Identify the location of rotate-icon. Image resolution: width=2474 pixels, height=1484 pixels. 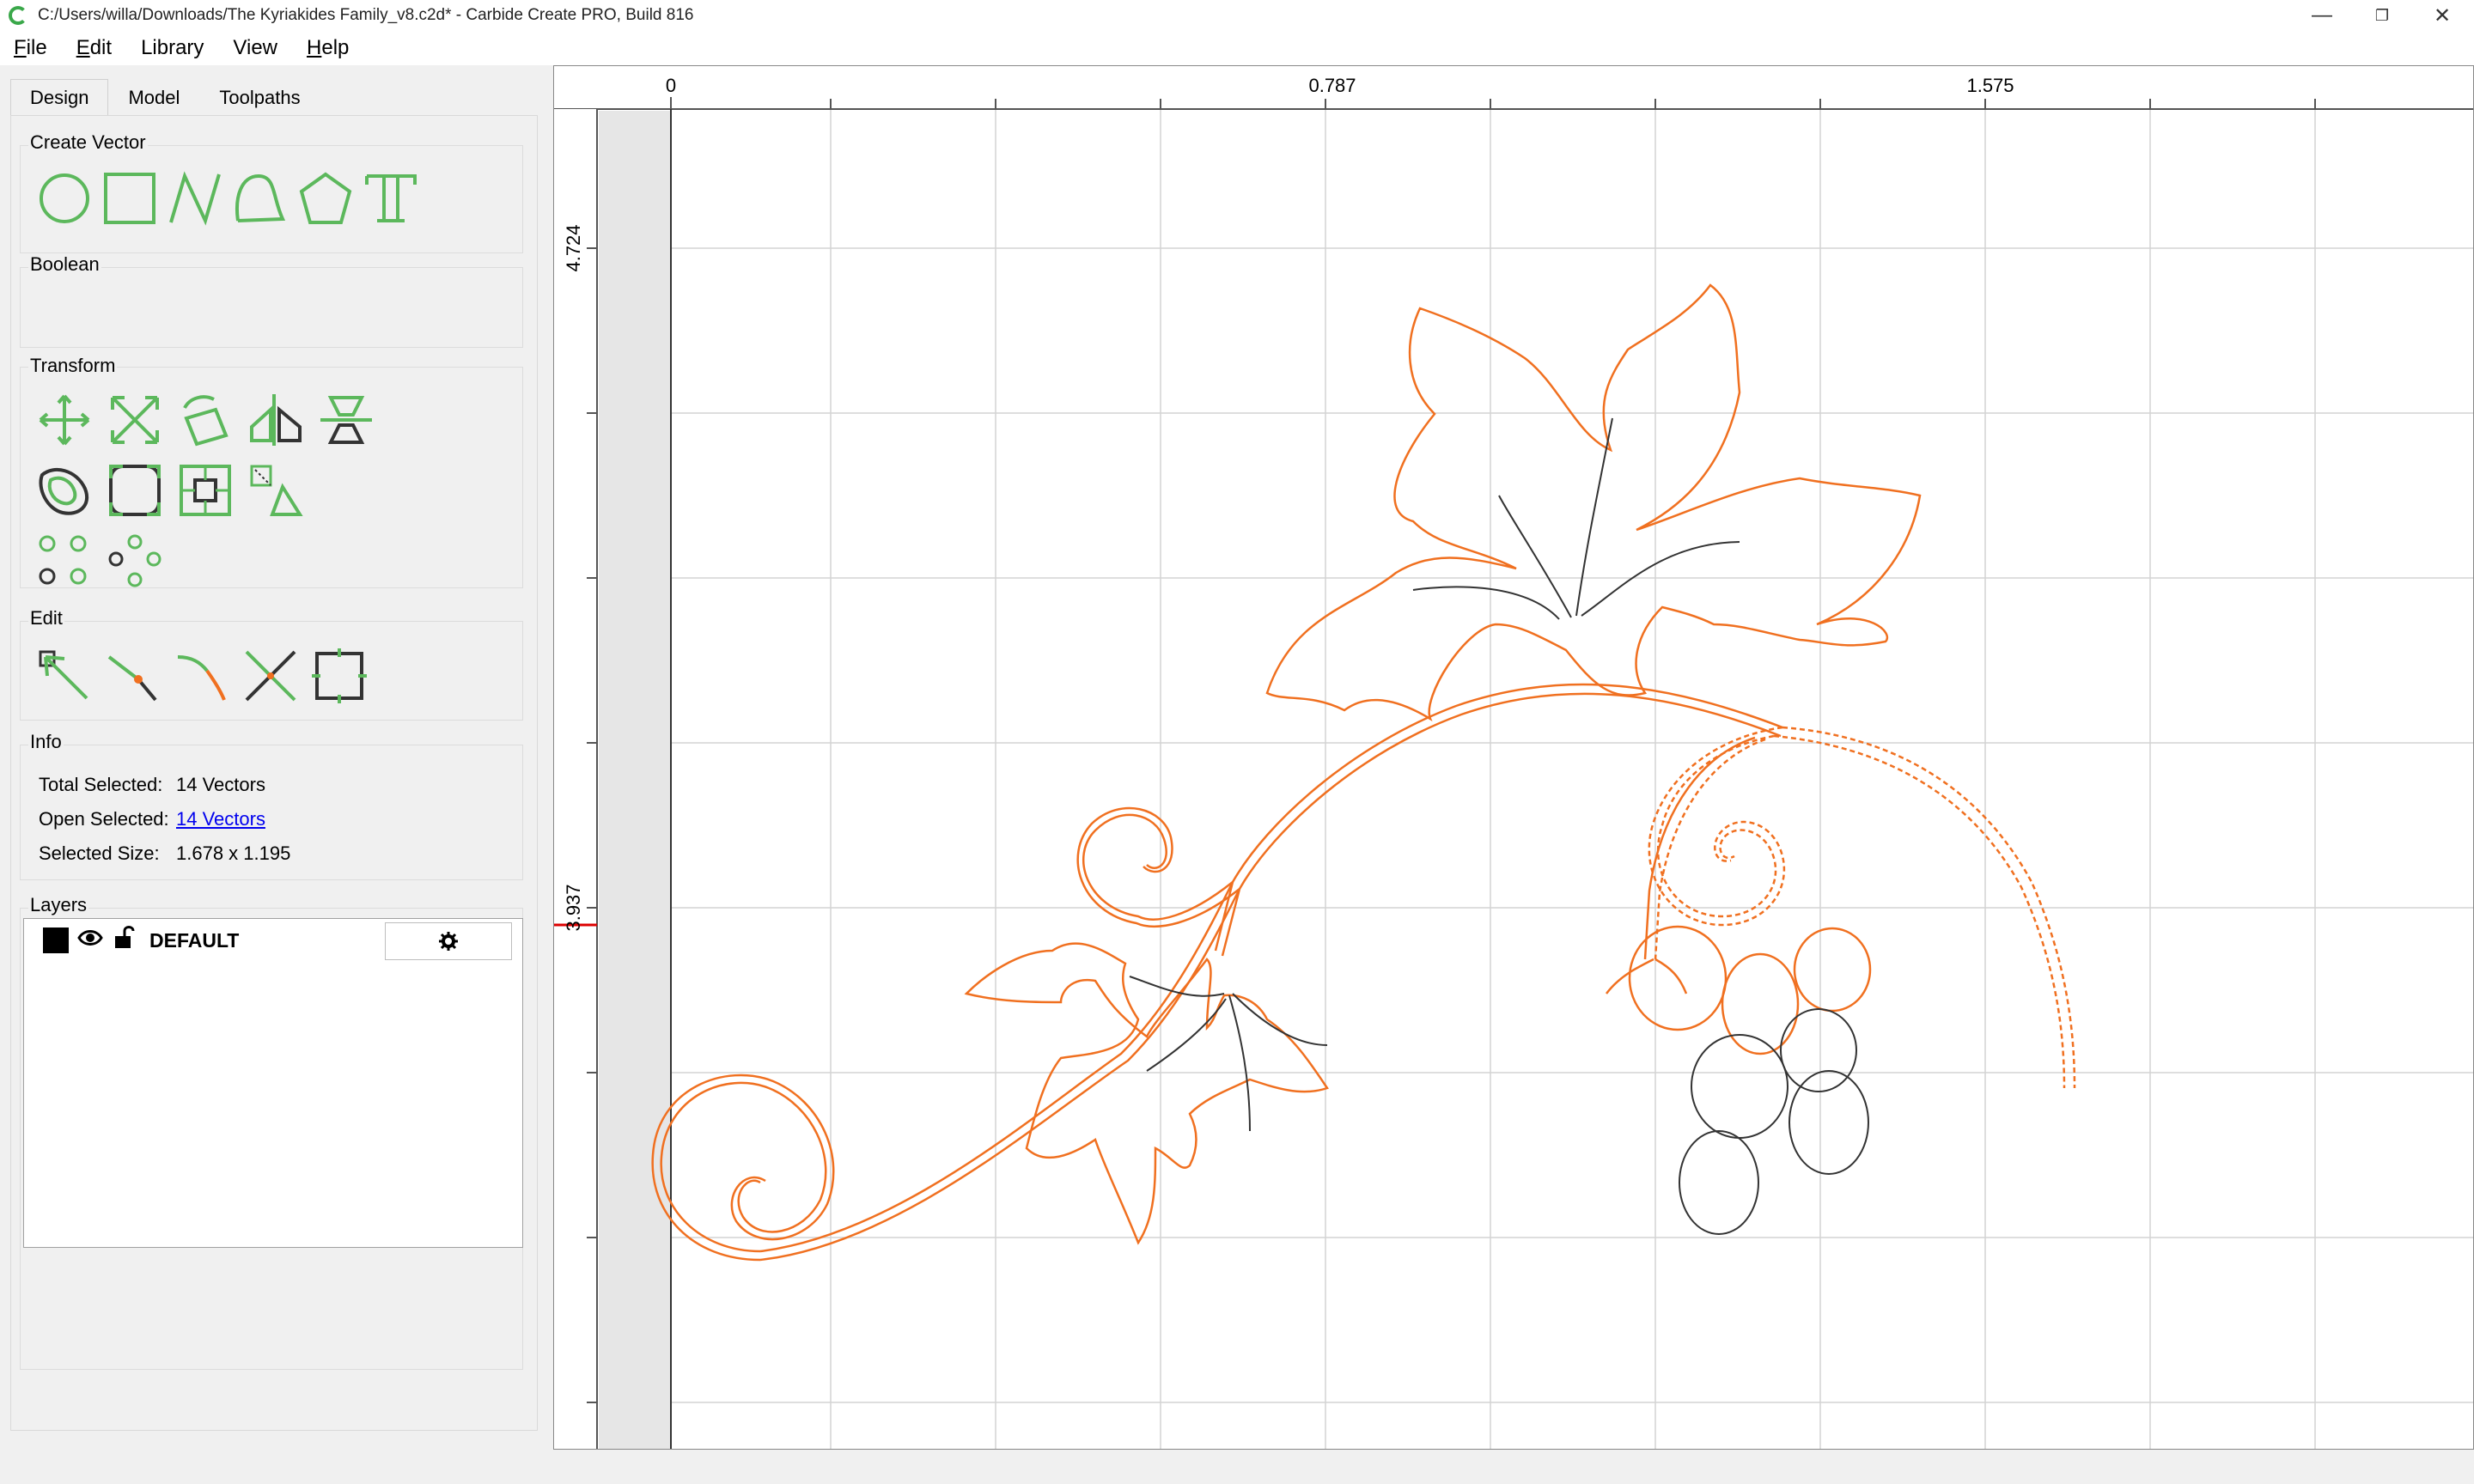
(205, 420).